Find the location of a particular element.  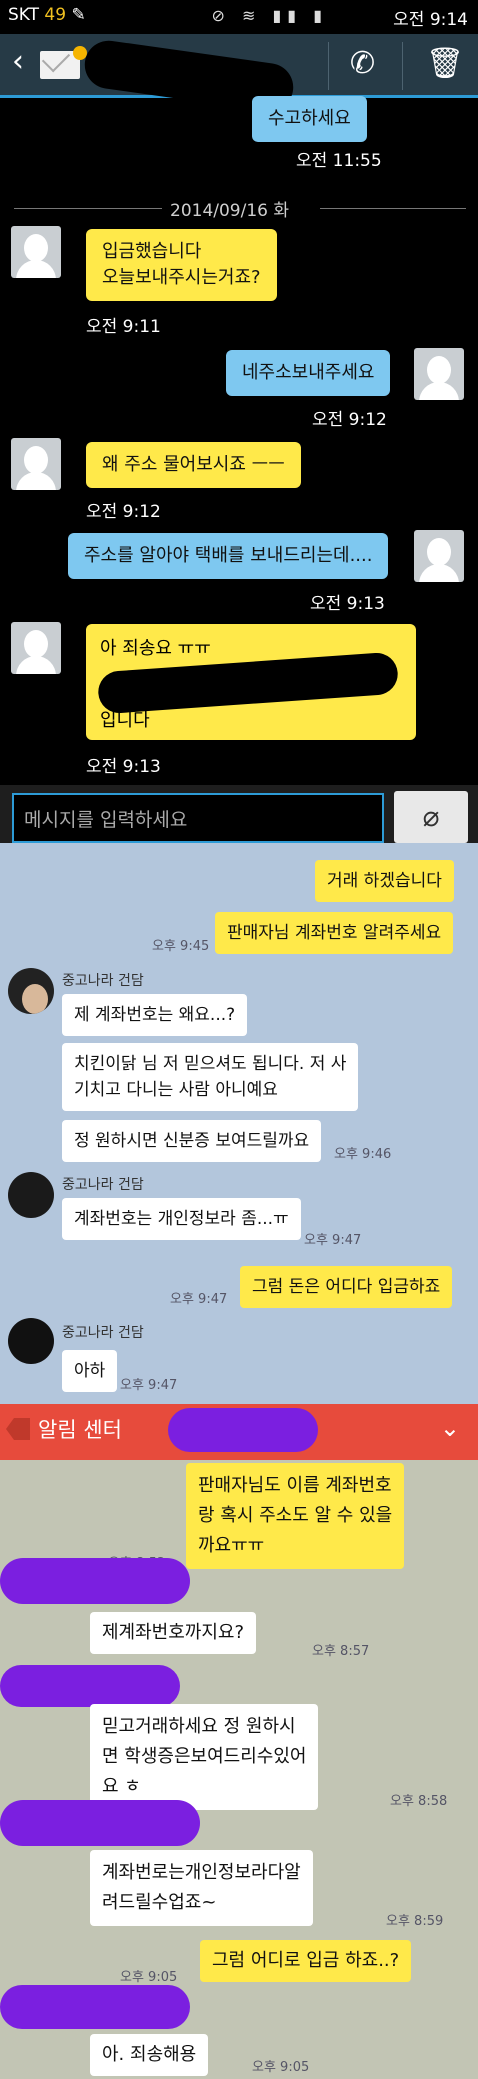

status-bar: SKT 49 ✎ ⊘ ≋ ▮▮ ▮ 오전 9:14 is located at coordinates (239, 17).